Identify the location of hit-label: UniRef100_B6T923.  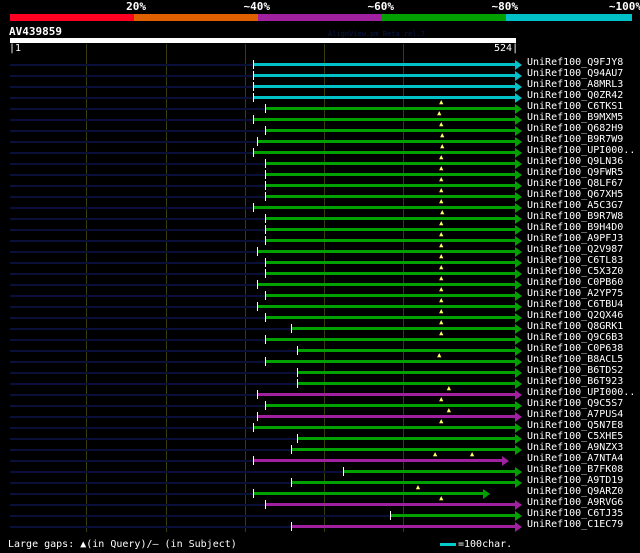
(575, 381).